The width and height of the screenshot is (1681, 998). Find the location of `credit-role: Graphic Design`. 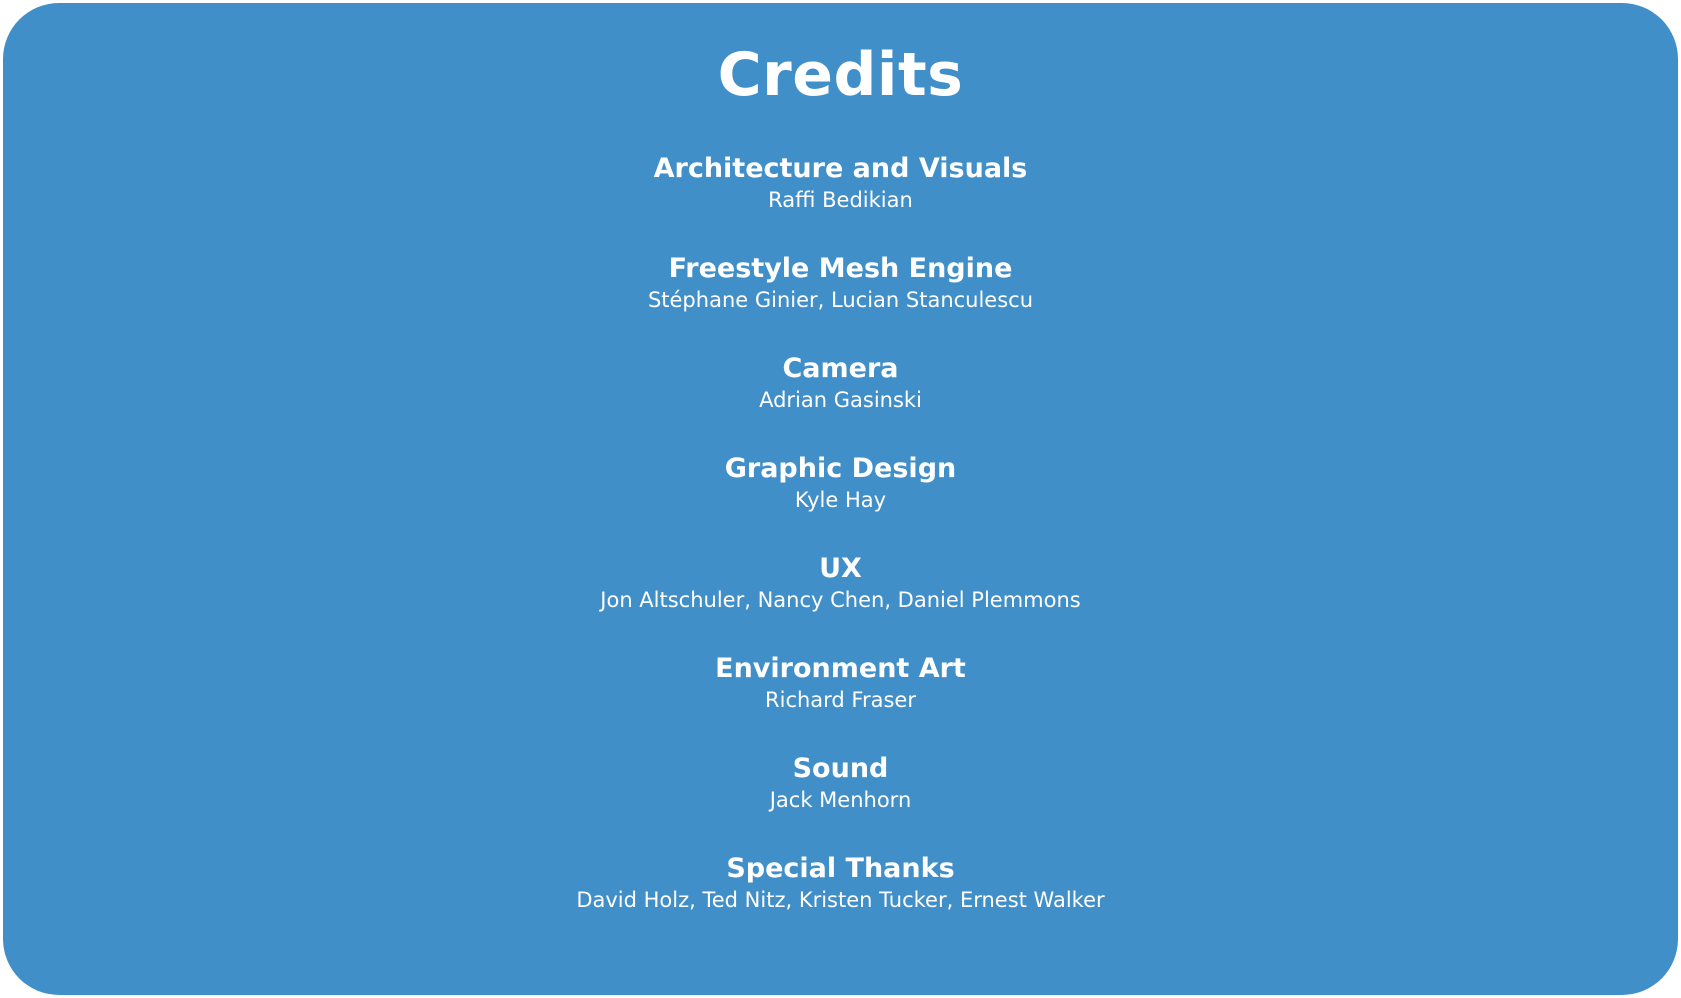

credit-role: Graphic Design is located at coordinates (840, 468).